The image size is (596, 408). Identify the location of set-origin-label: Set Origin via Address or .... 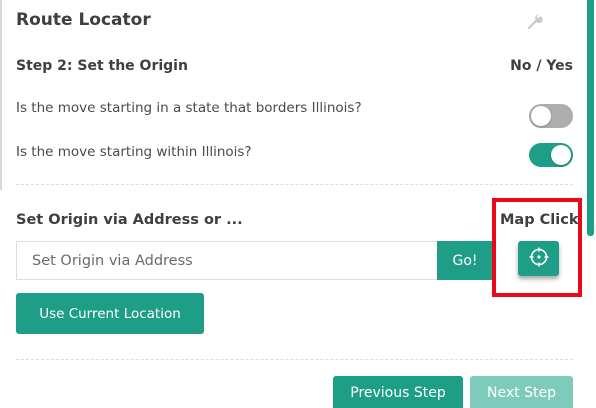
(129, 220).